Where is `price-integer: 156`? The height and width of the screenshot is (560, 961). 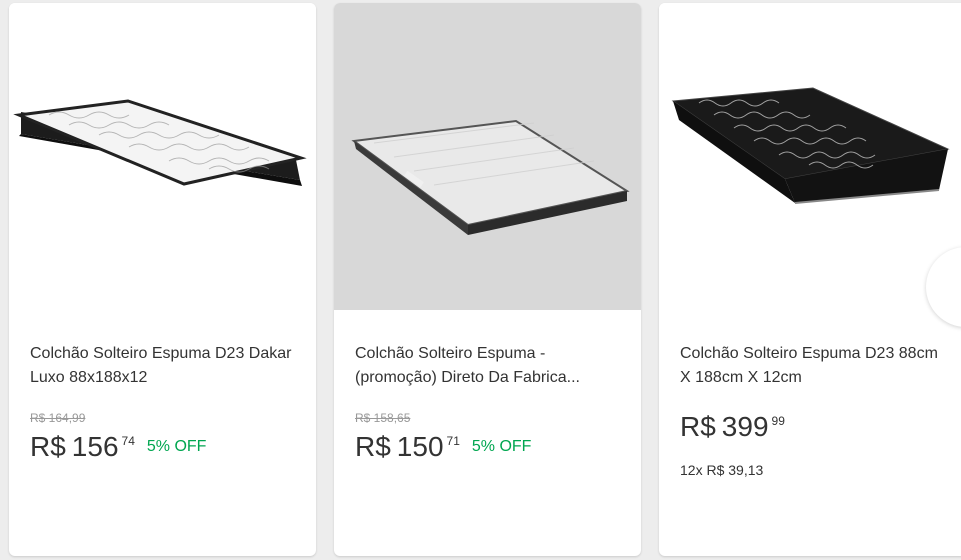
price-integer: 156 is located at coordinates (95, 446).